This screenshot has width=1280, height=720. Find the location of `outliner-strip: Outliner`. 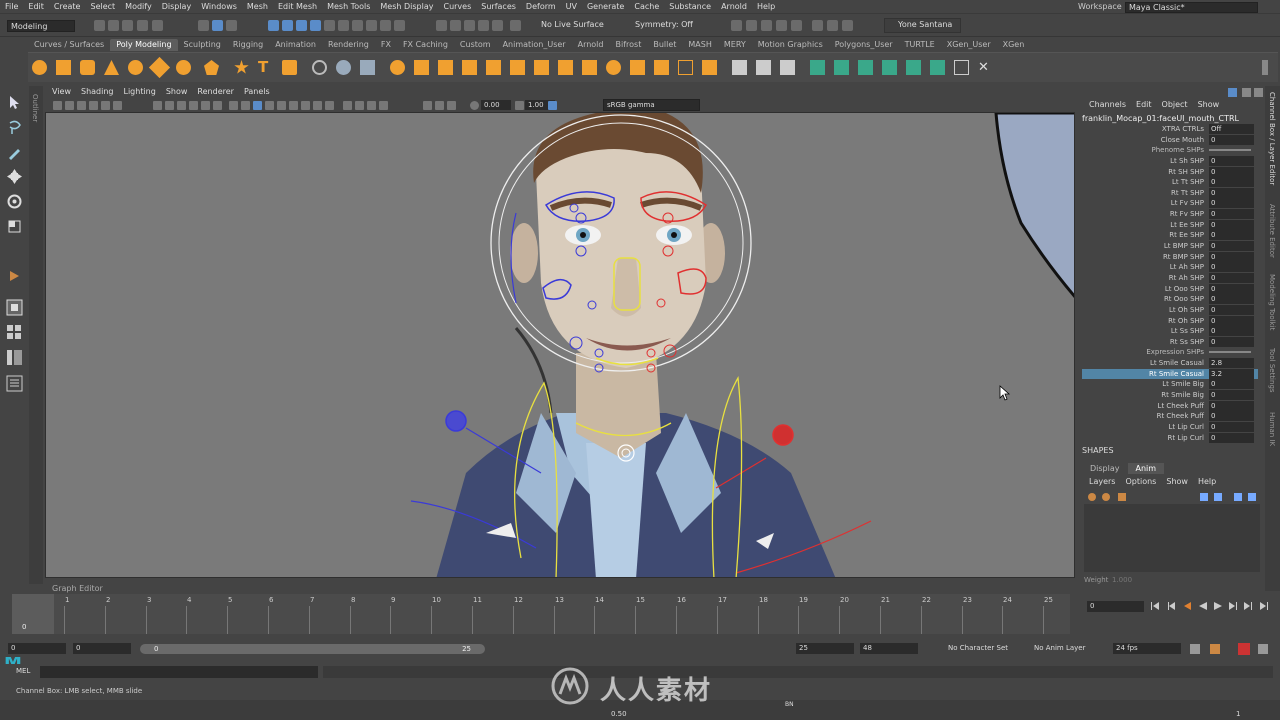

outliner-strip: Outliner is located at coordinates (36, 335).